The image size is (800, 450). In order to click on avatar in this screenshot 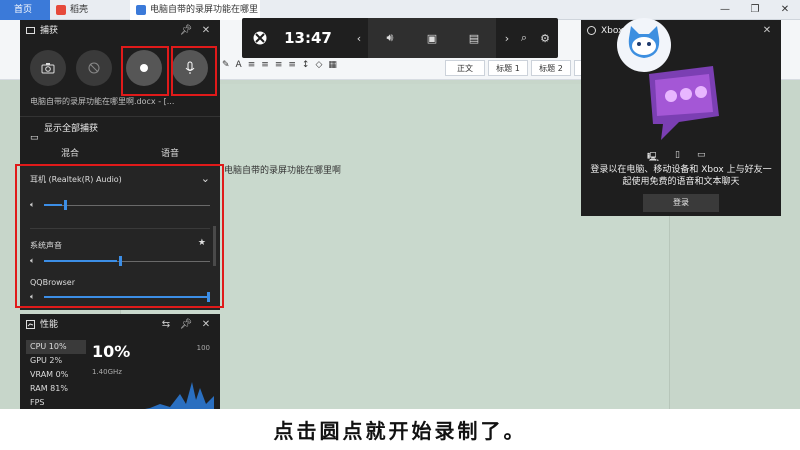, I will do `click(644, 45)`.